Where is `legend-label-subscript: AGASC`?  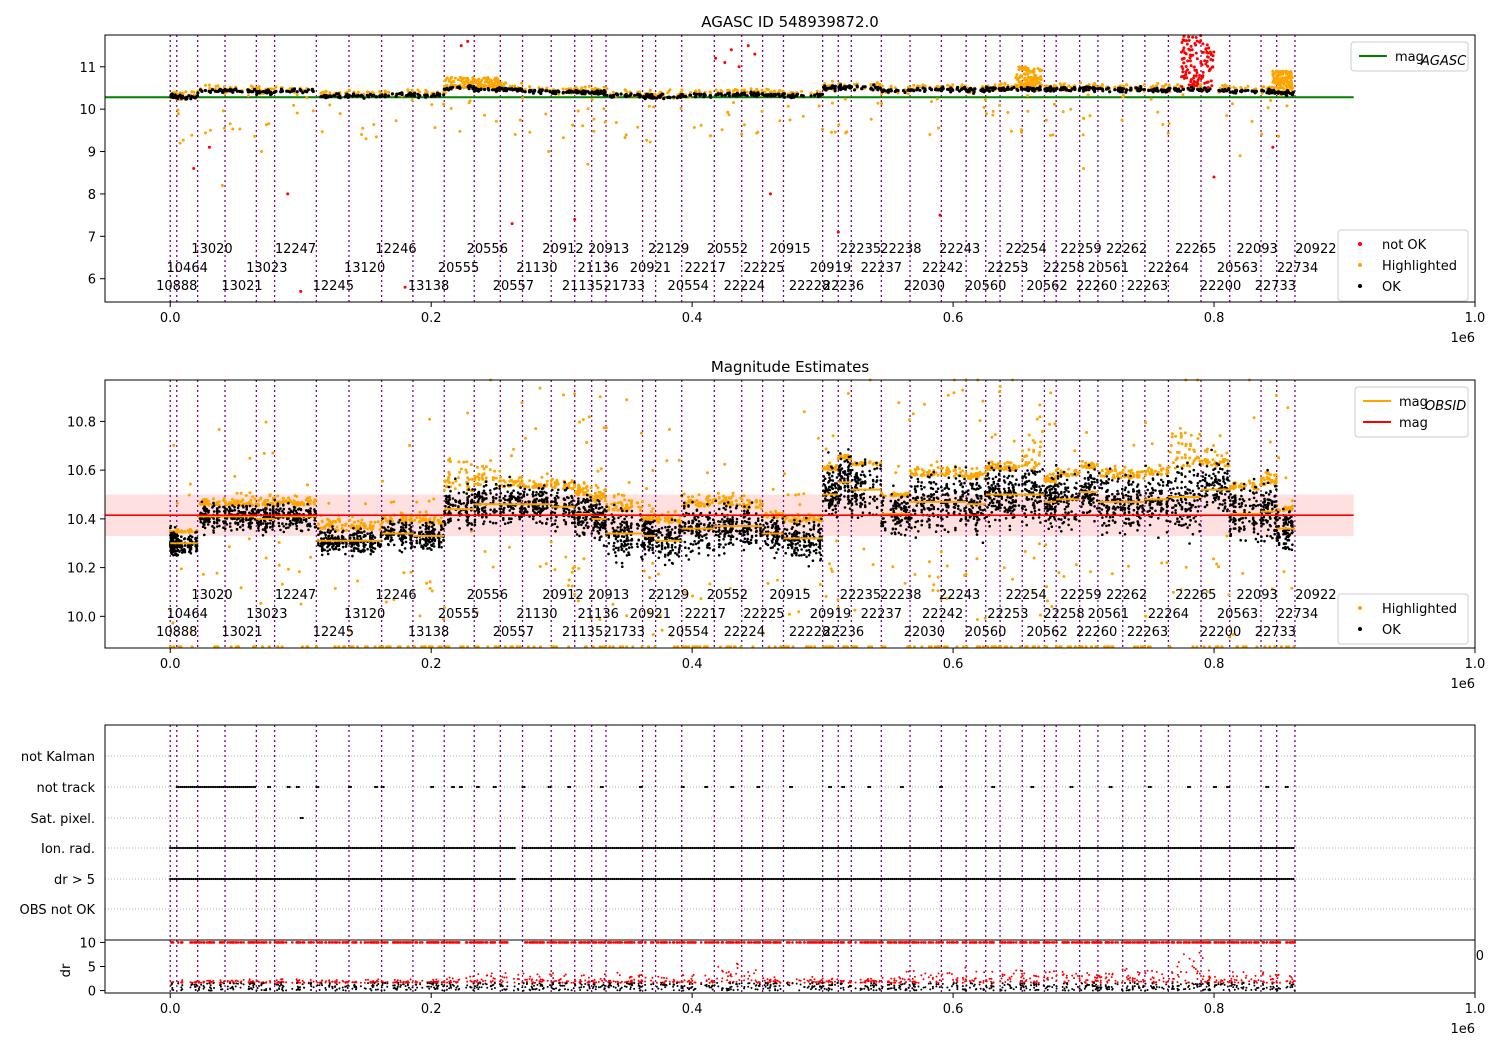 legend-label-subscript: AGASC is located at coordinates (1443, 61).